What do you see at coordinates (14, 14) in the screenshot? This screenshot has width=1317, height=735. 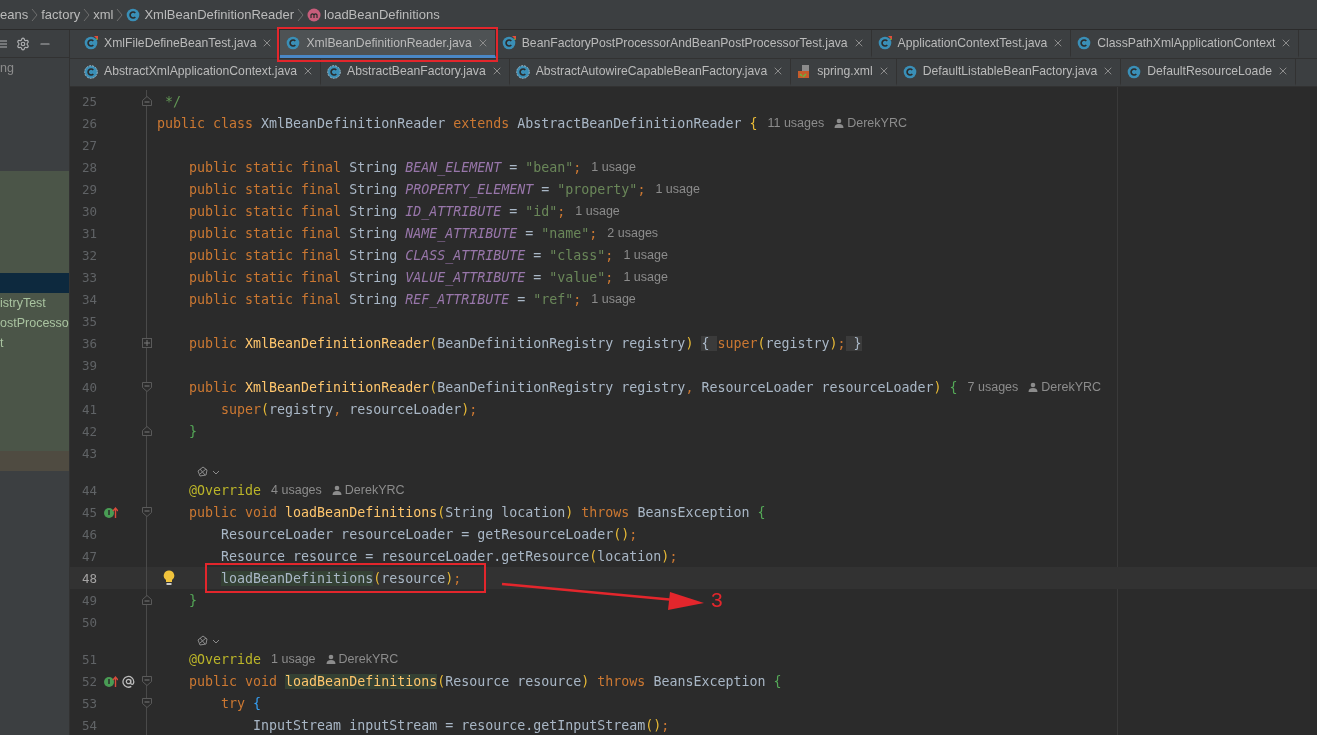 I see `breadcrumb-item: eans` at bounding box center [14, 14].